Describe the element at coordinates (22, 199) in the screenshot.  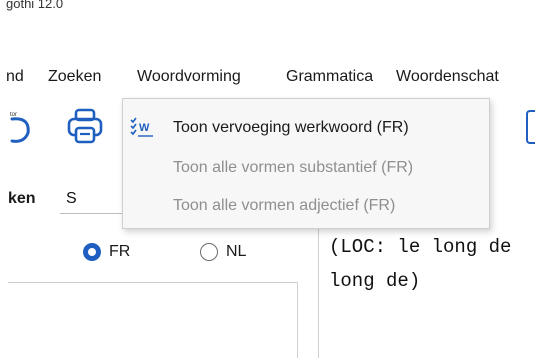
I see `search-button-label: ken` at that location.